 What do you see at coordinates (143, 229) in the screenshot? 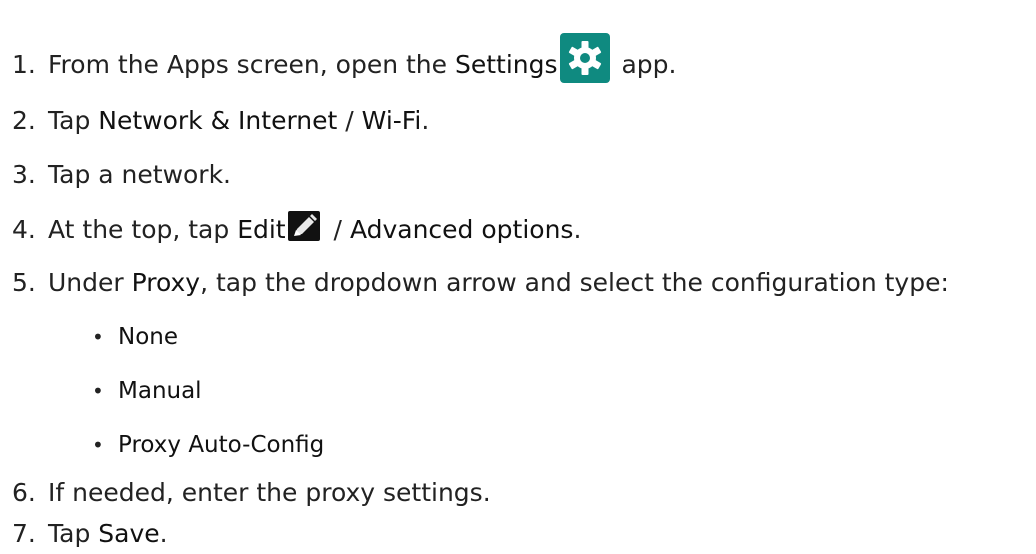
I see `step-text: At the top, tap` at bounding box center [143, 229].